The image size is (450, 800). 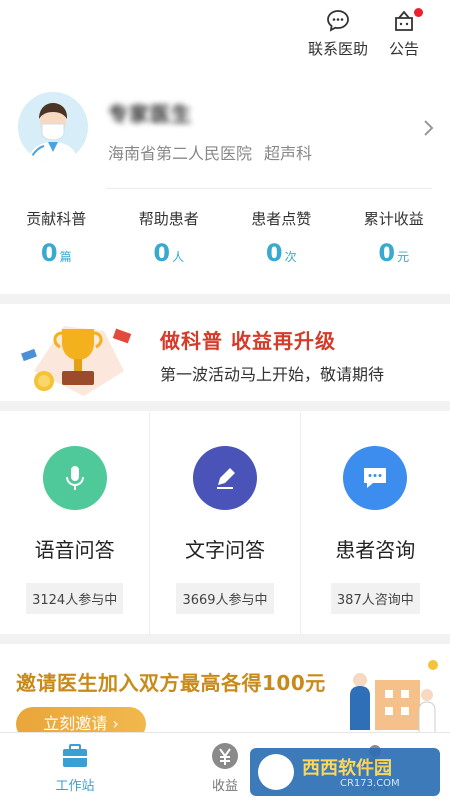 I want to click on department-name: 超声科, so click(x=288, y=153).